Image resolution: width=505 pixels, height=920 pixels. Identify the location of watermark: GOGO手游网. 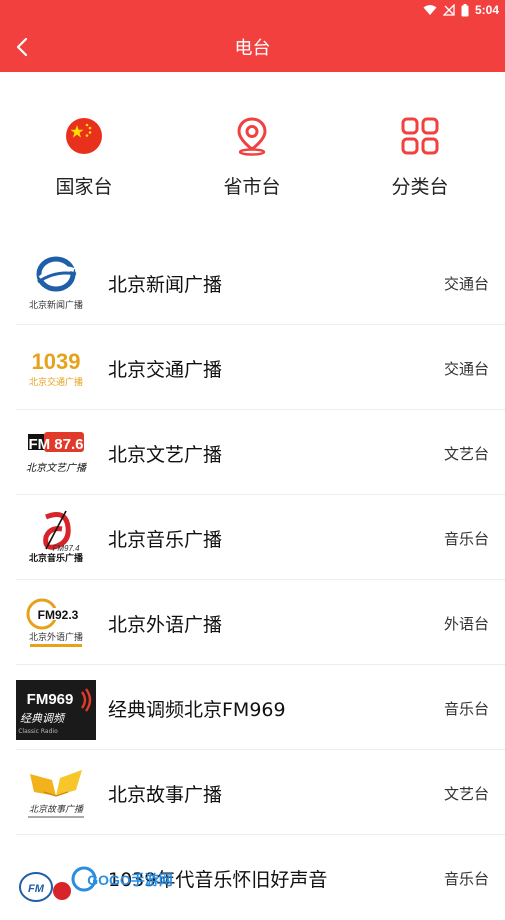
(125, 879).